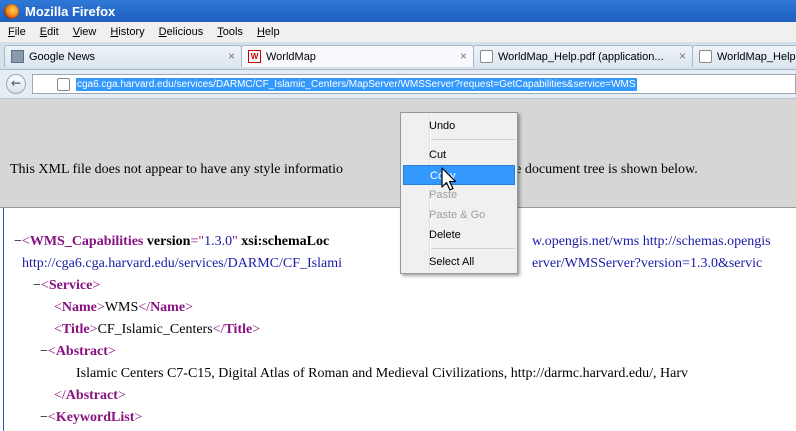 The image size is (796, 431). Describe the element at coordinates (647, 263) in the screenshot. I see `xml-schema-url-right: erver/WMSServer?version=1.3.0&servic` at that location.